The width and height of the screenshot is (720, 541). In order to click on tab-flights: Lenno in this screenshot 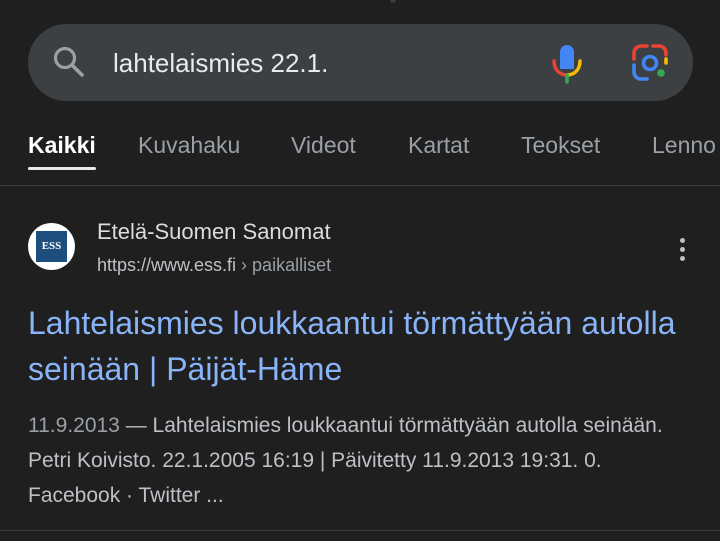, I will do `click(684, 145)`.